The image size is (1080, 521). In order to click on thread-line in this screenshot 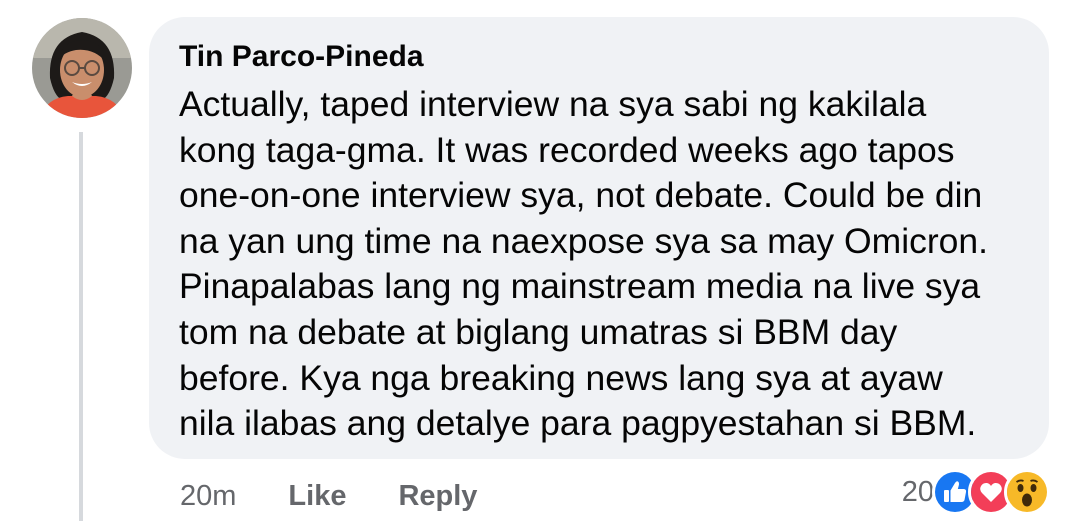, I will do `click(81, 326)`.